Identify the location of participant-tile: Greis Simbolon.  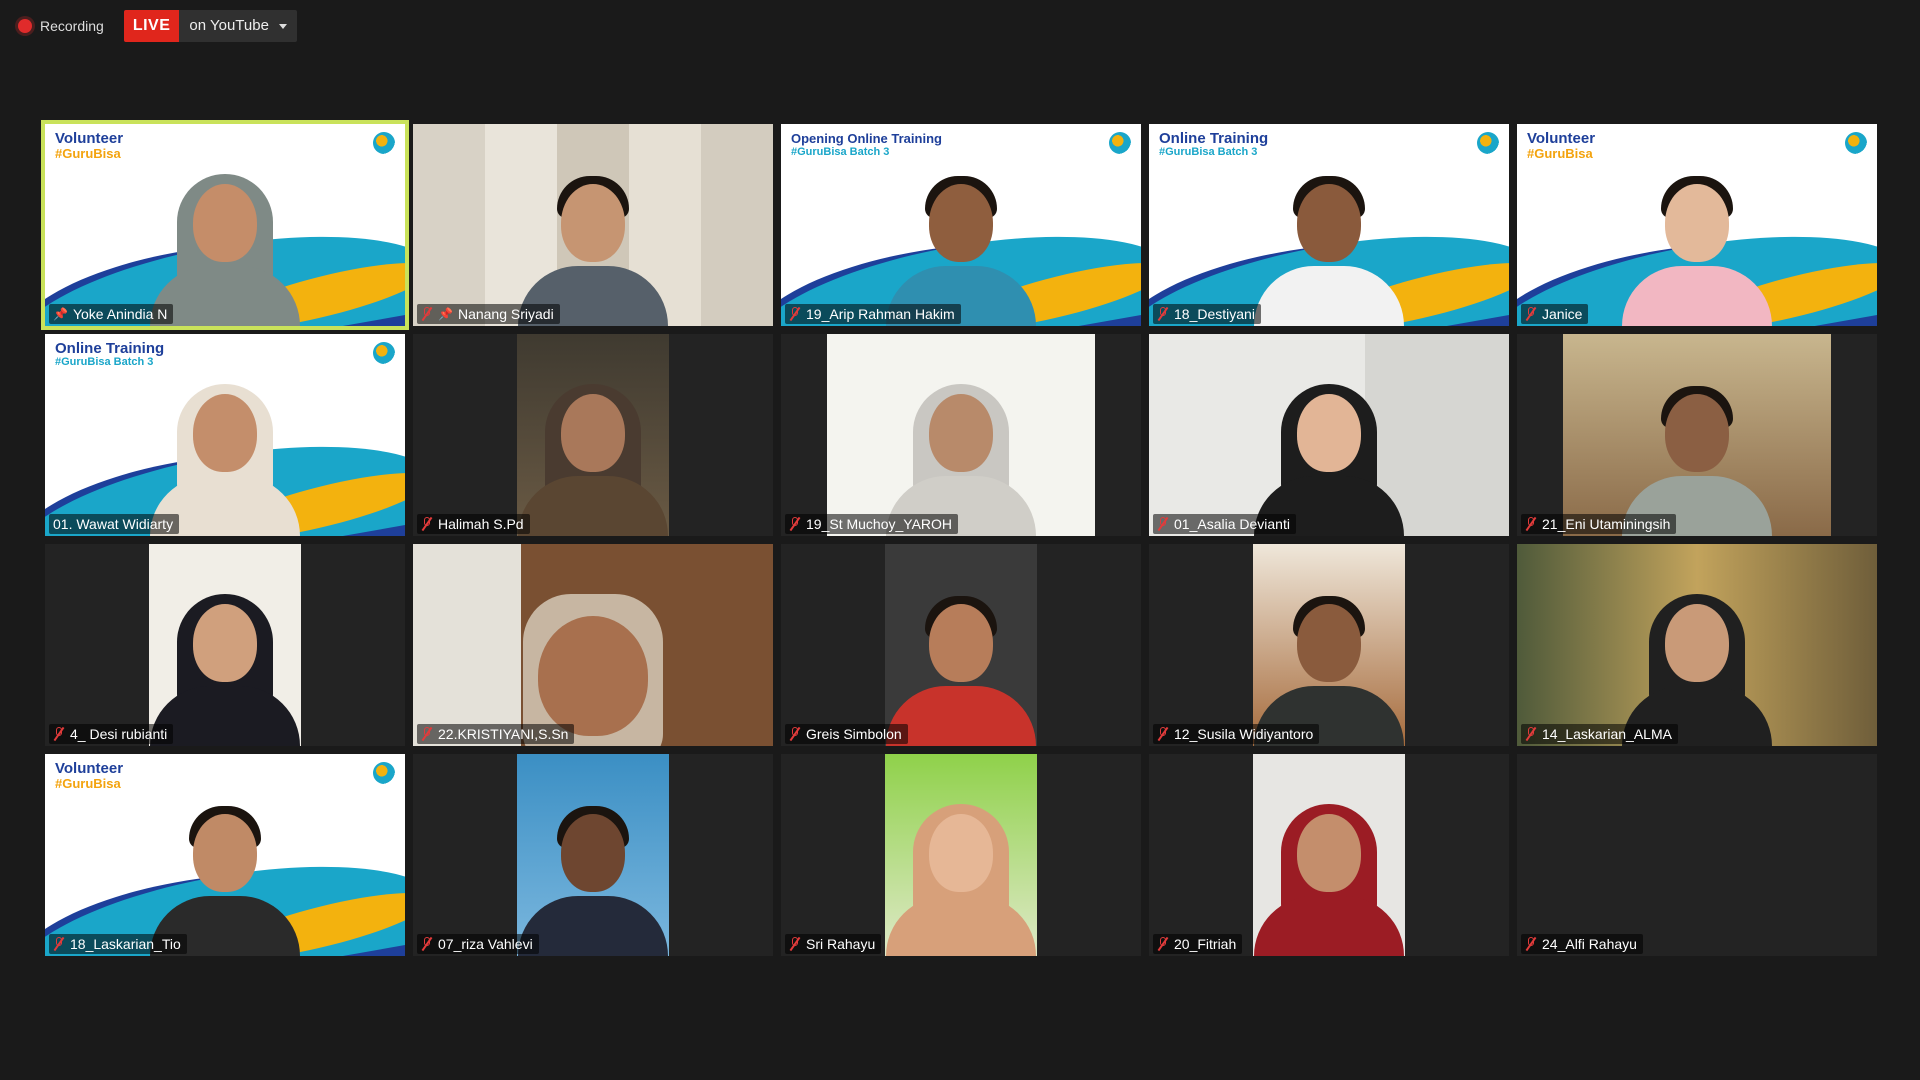
(961, 645).